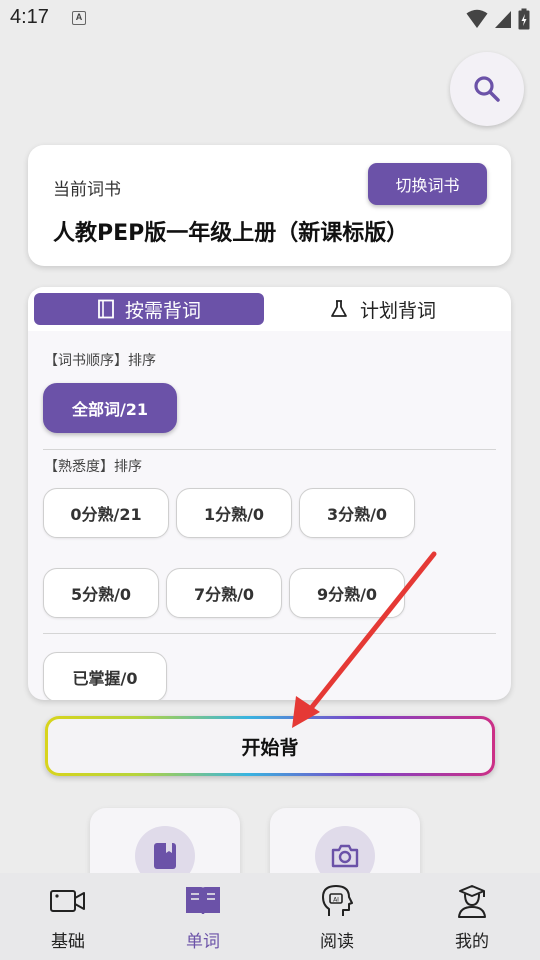 The image size is (540, 960). Describe the element at coordinates (67, 901) in the screenshot. I see `video-icon` at that location.